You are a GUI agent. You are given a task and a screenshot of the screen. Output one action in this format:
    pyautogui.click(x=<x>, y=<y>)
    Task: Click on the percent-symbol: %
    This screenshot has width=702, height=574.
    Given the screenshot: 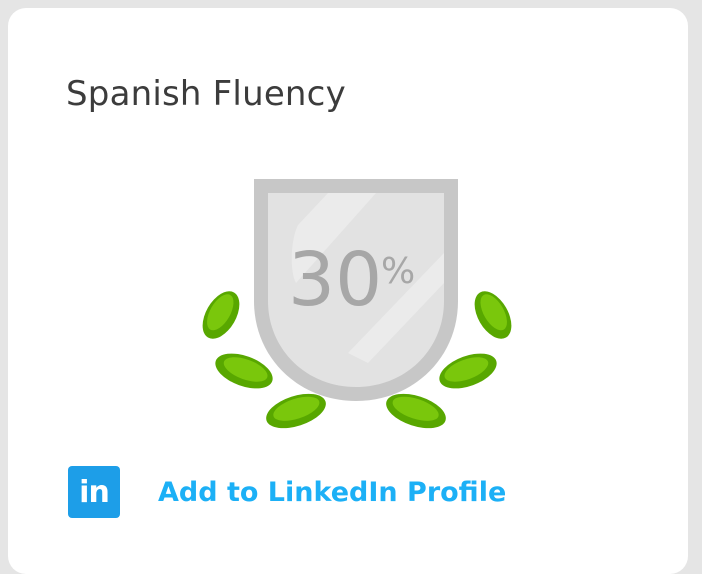 What is the action you would take?
    pyautogui.click(x=398, y=271)
    